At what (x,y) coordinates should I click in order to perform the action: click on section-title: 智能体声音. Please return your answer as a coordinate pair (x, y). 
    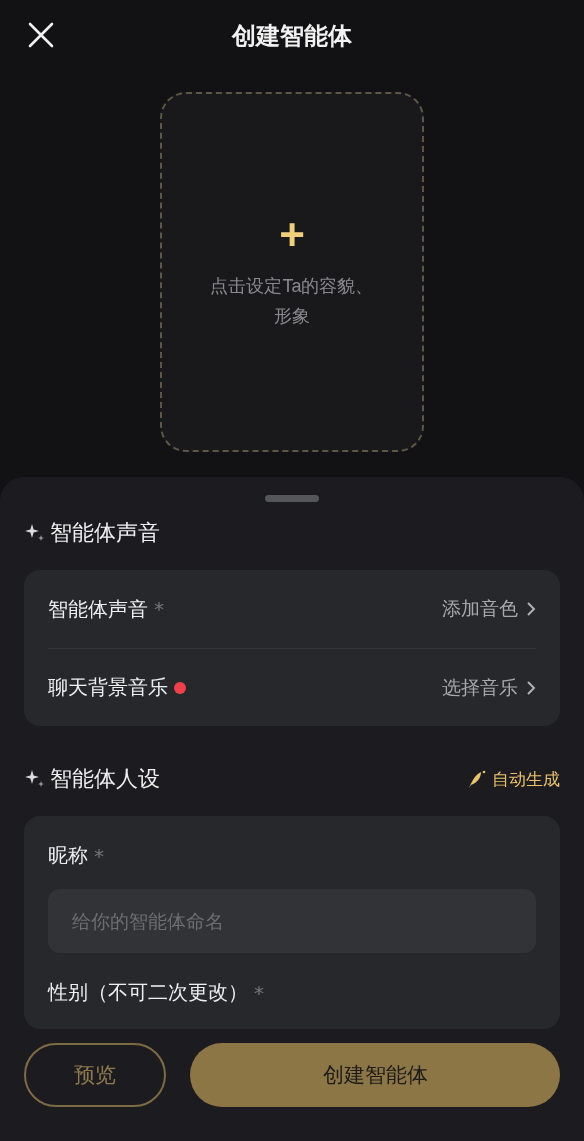
    Looking at the image, I should click on (105, 533).